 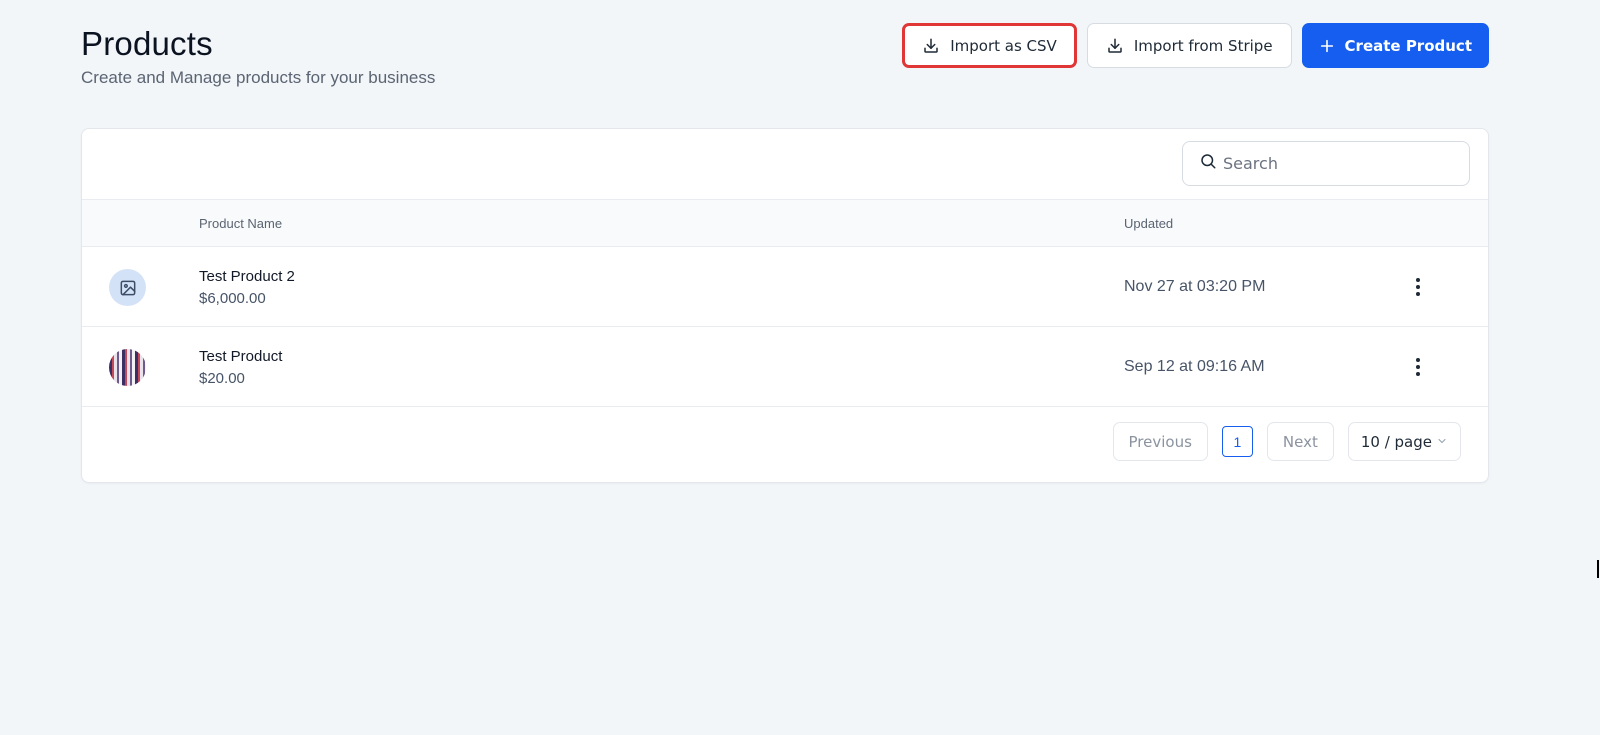 What do you see at coordinates (232, 298) in the screenshot?
I see `product-price: $6,000.00` at bounding box center [232, 298].